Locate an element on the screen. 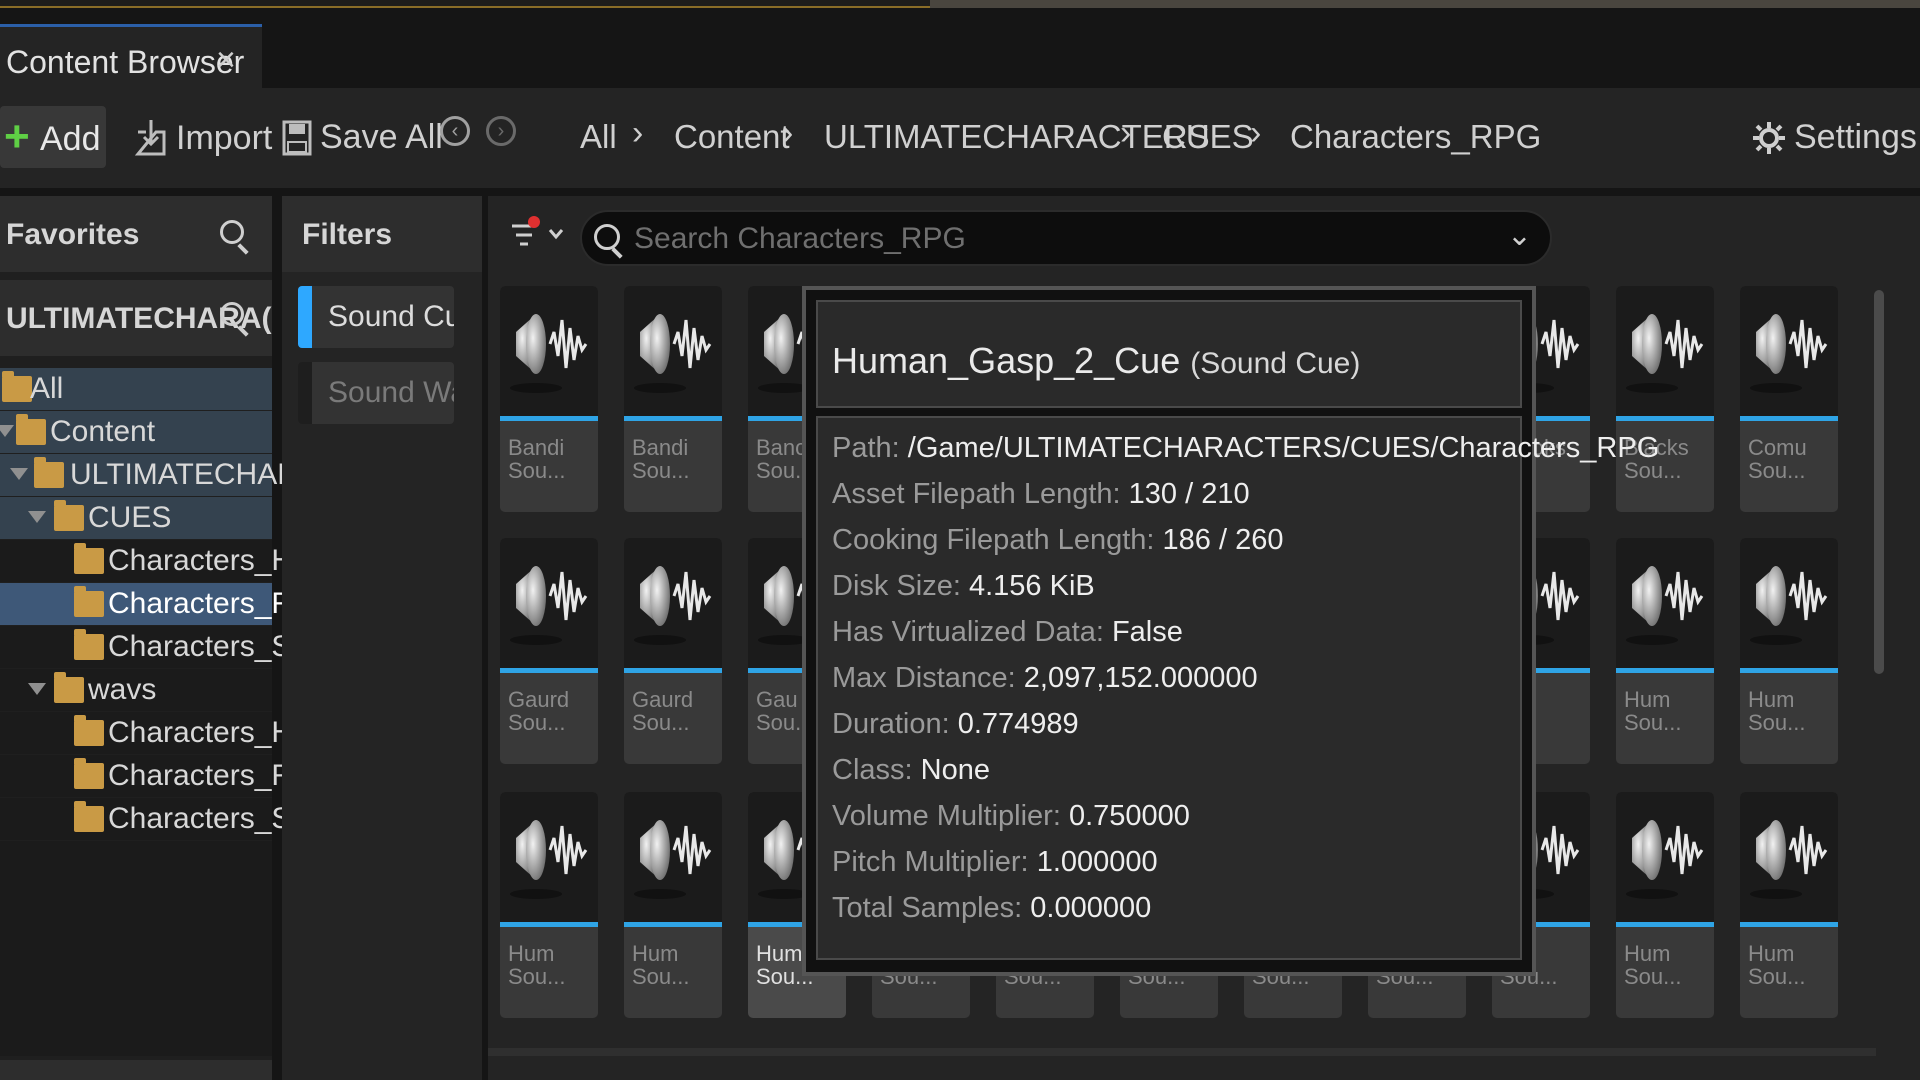 Image resolution: width=1920 pixels, height=1080 pixels. tab-content-browser: Content Browser × is located at coordinates (131, 60).